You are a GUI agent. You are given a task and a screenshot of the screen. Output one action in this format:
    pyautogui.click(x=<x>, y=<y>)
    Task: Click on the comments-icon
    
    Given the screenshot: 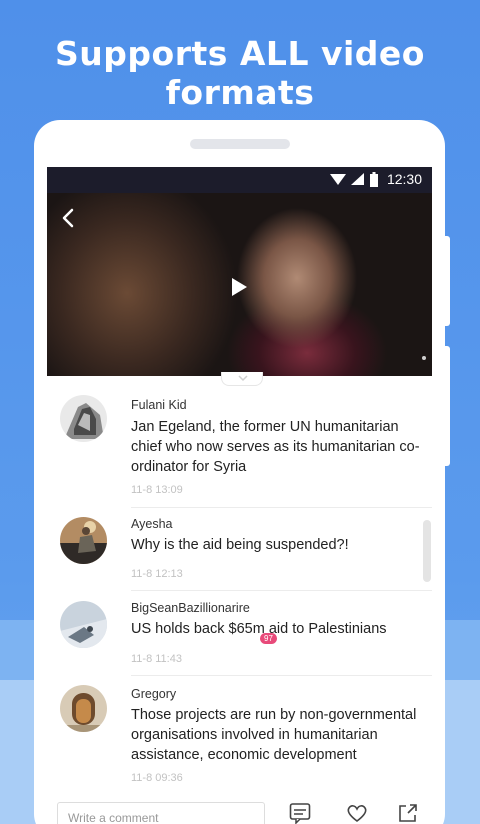 What is the action you would take?
    pyautogui.click(x=300, y=813)
    